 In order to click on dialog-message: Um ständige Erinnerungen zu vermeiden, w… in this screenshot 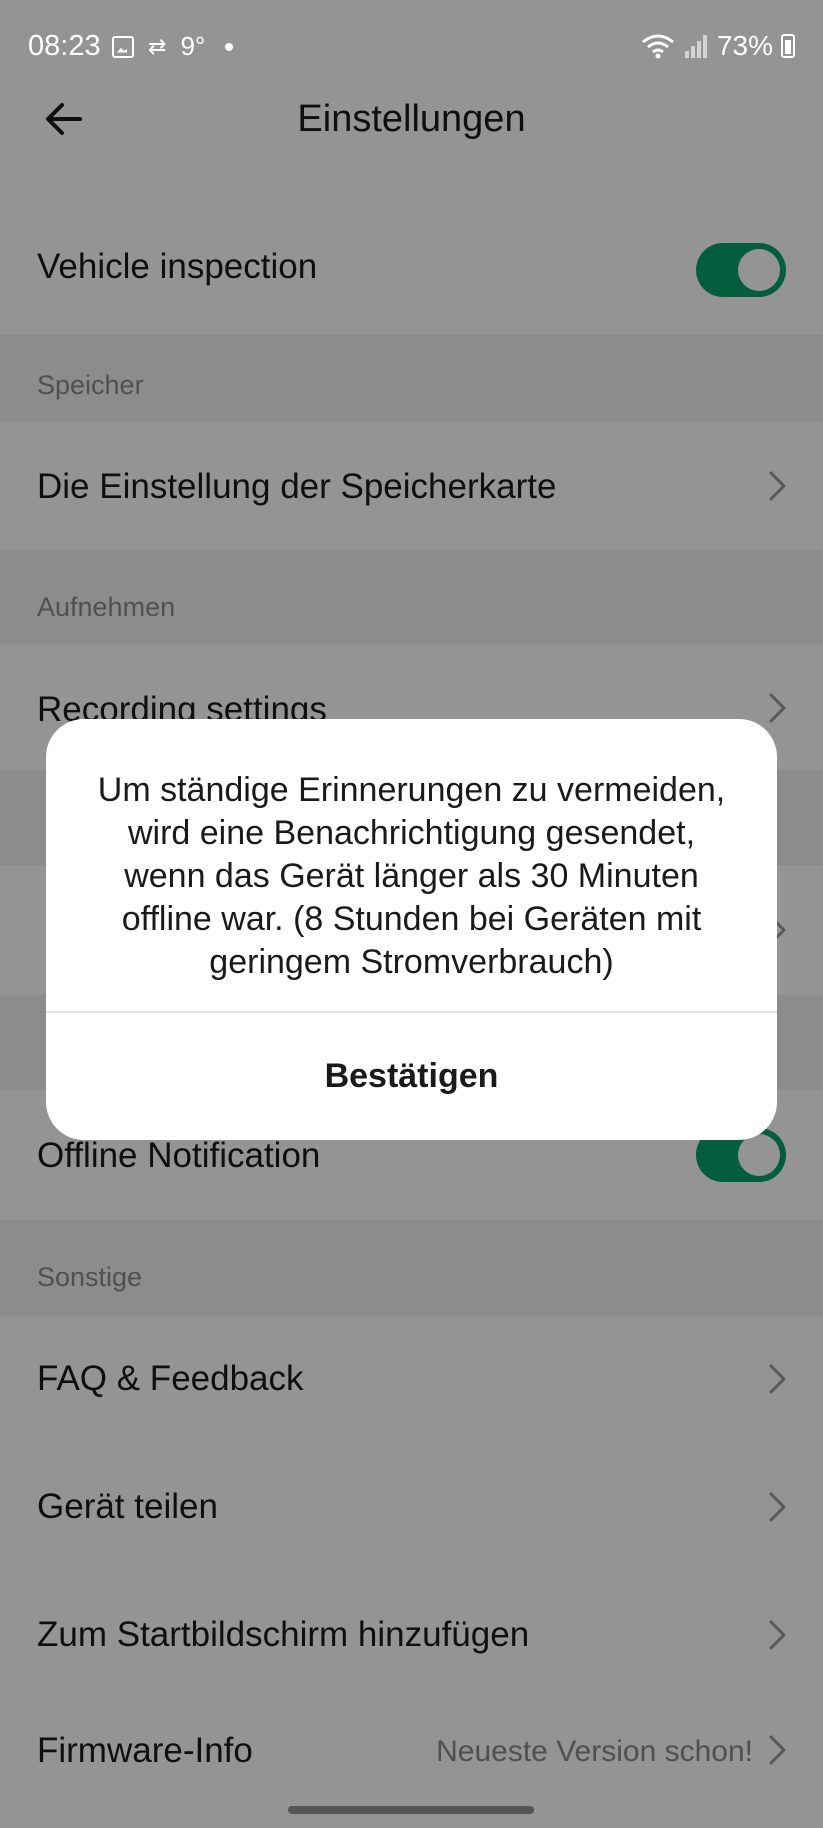, I will do `click(411, 876)`.